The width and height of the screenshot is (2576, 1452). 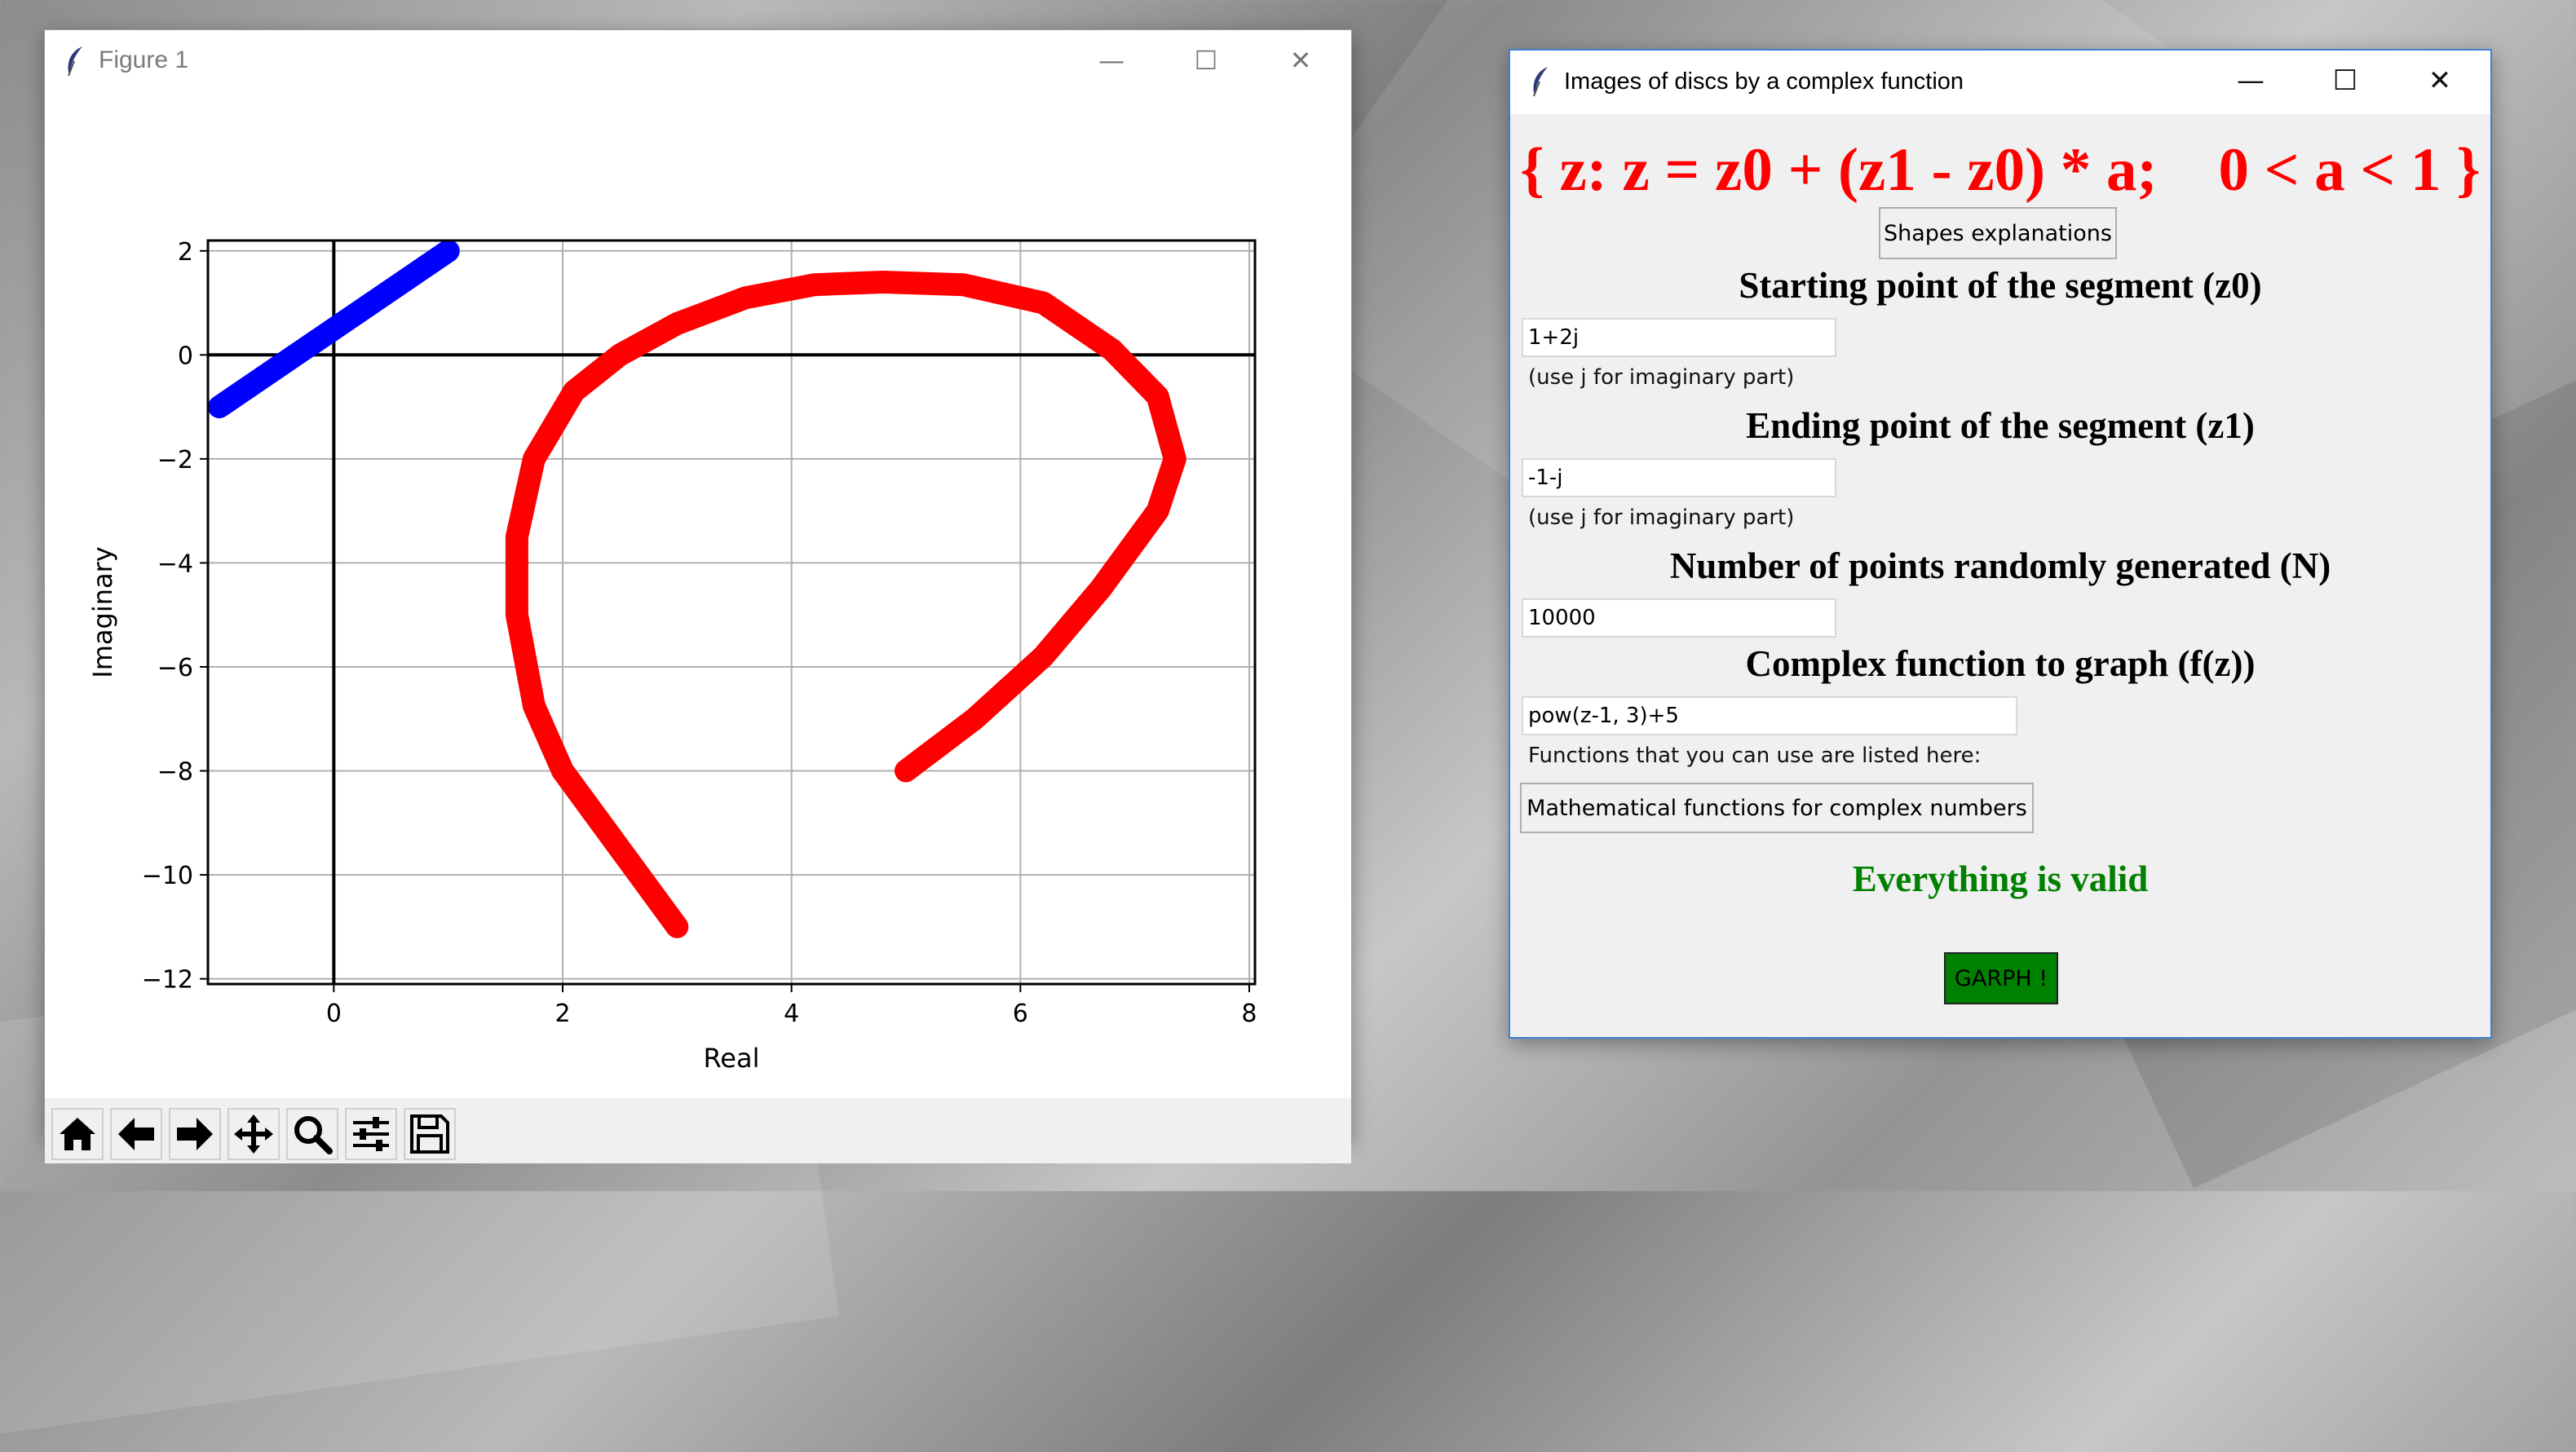 What do you see at coordinates (791, 1014) in the screenshot?
I see `x-tick-label: 4` at bounding box center [791, 1014].